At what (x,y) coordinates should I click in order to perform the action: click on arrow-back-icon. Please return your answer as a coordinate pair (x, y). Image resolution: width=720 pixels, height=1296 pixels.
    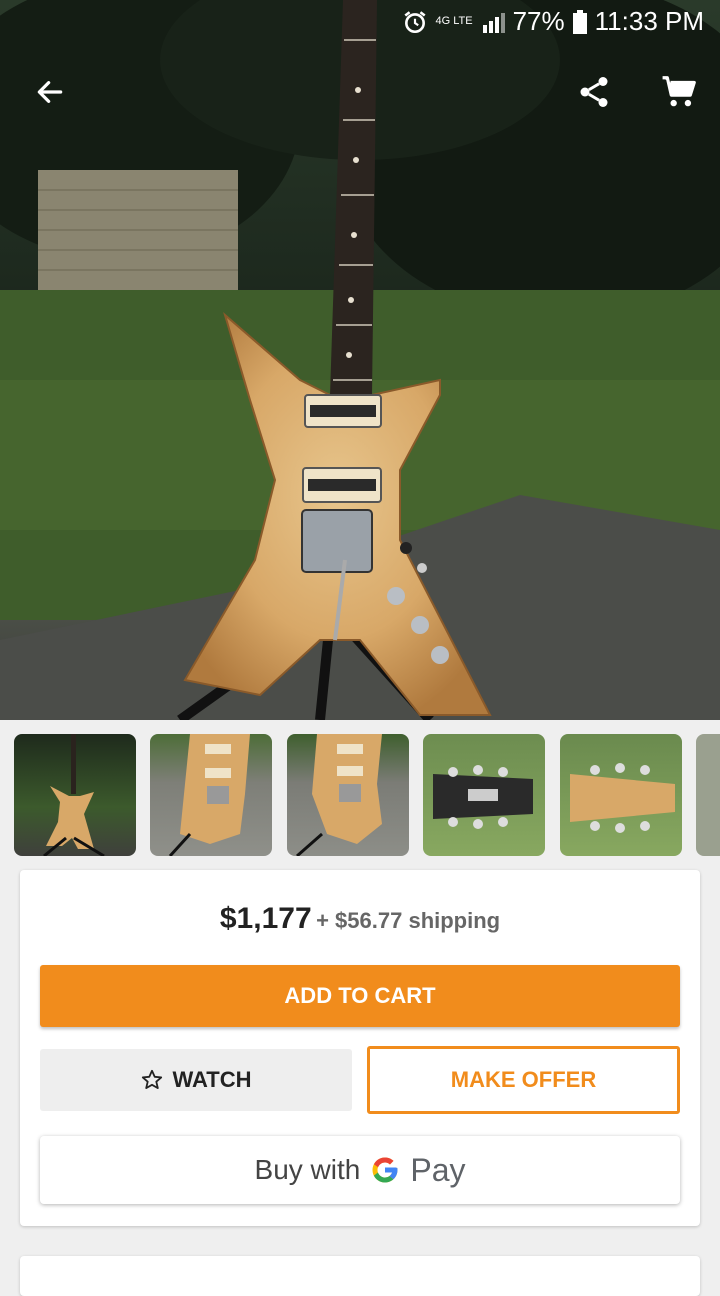
    Looking at the image, I should click on (50, 92).